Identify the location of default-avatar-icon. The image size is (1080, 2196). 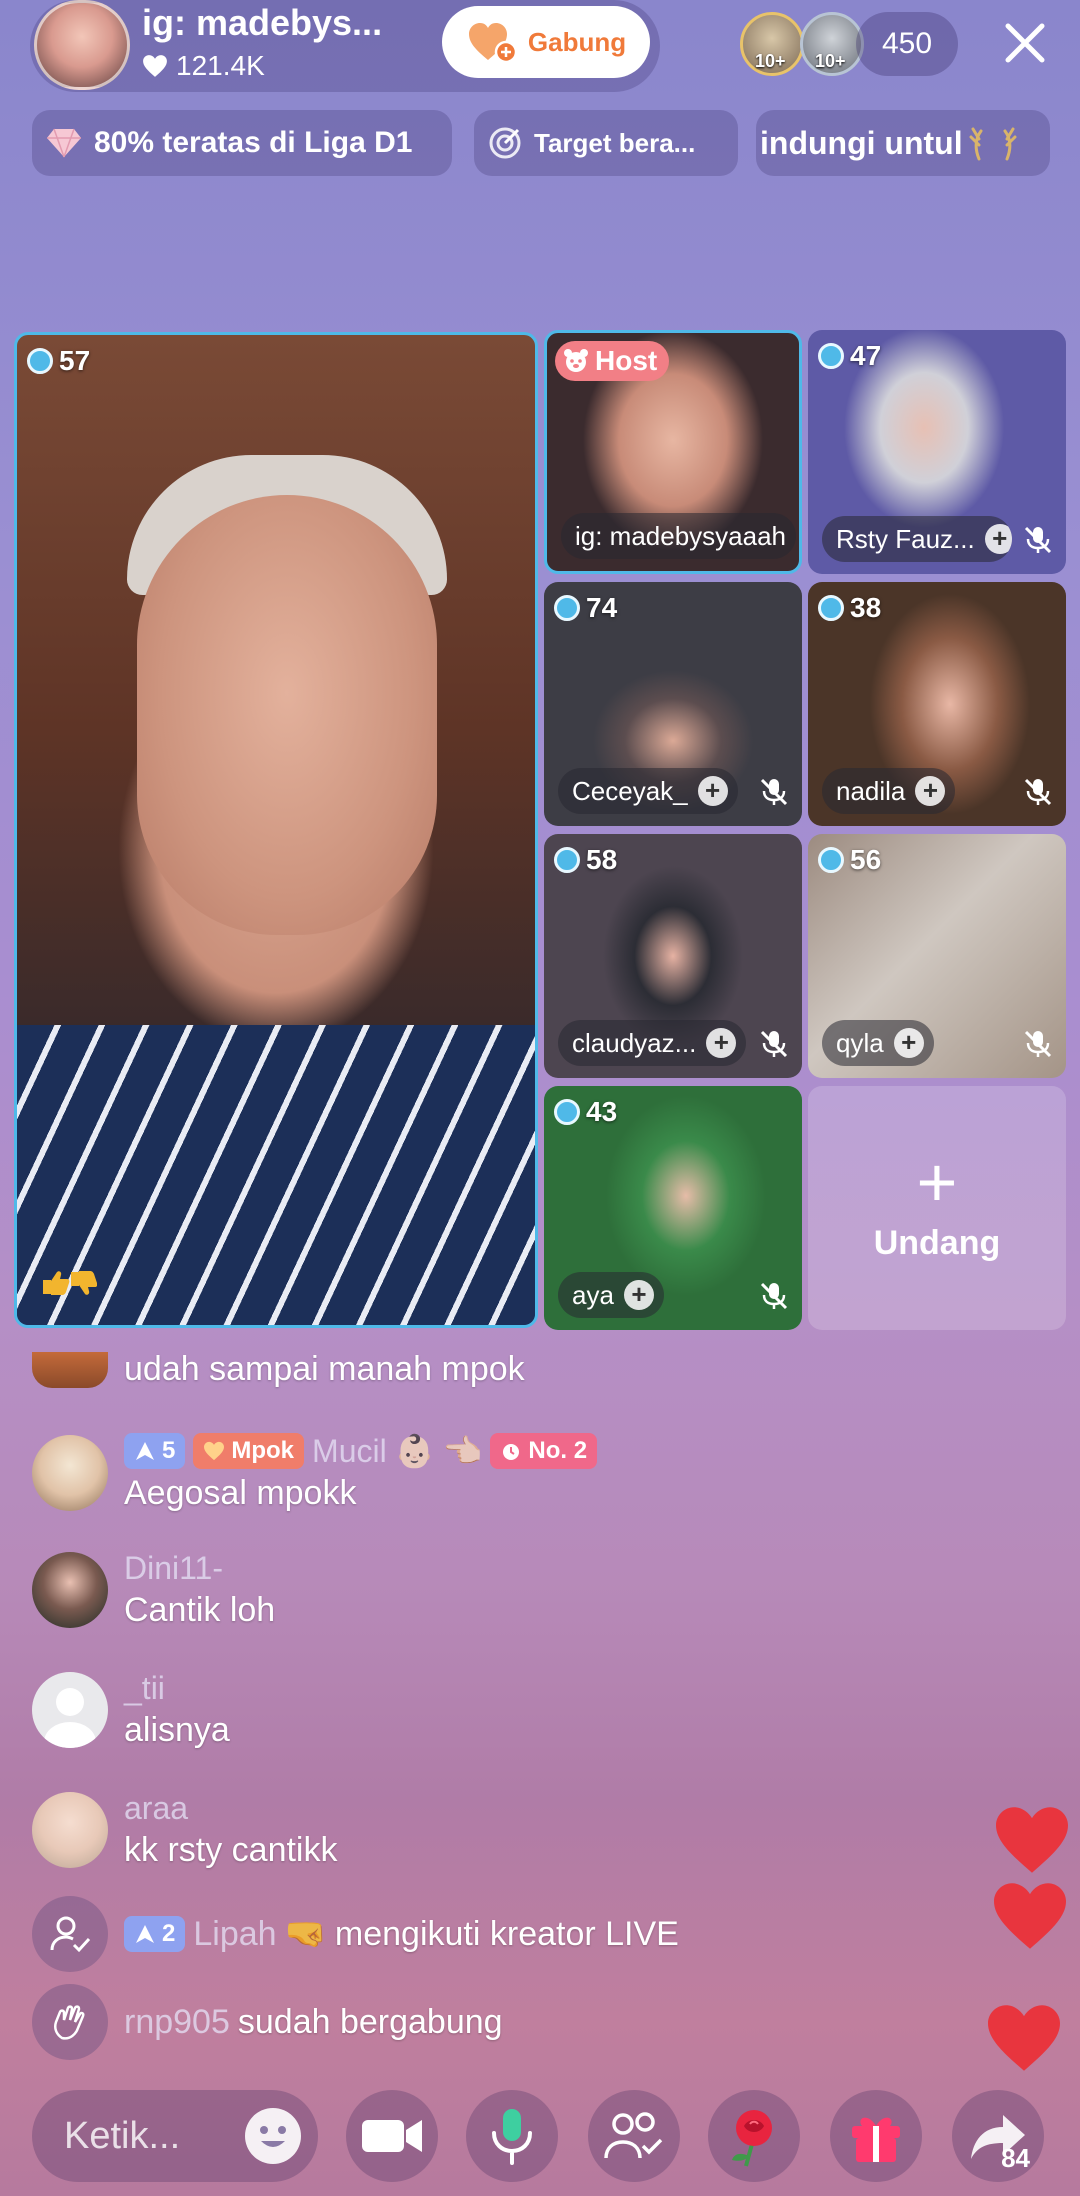
(70, 1710).